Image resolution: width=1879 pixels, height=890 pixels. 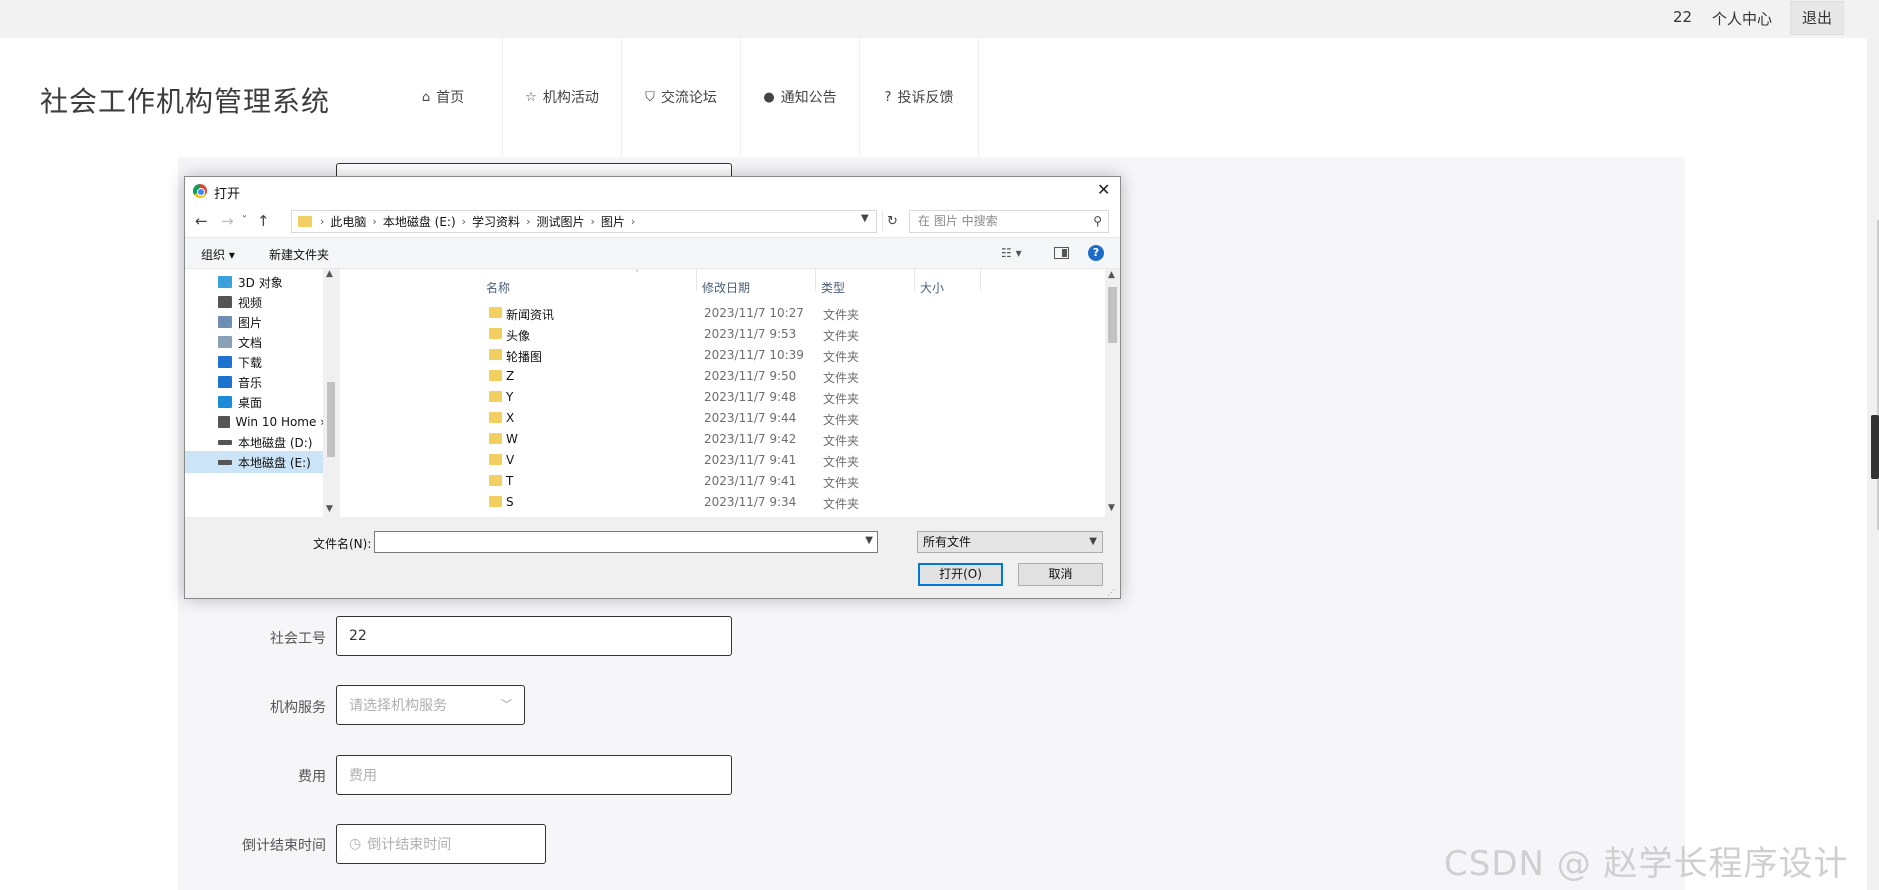 I want to click on breadcrumb-item: 本地磁盘 (E:), so click(x=419, y=221).